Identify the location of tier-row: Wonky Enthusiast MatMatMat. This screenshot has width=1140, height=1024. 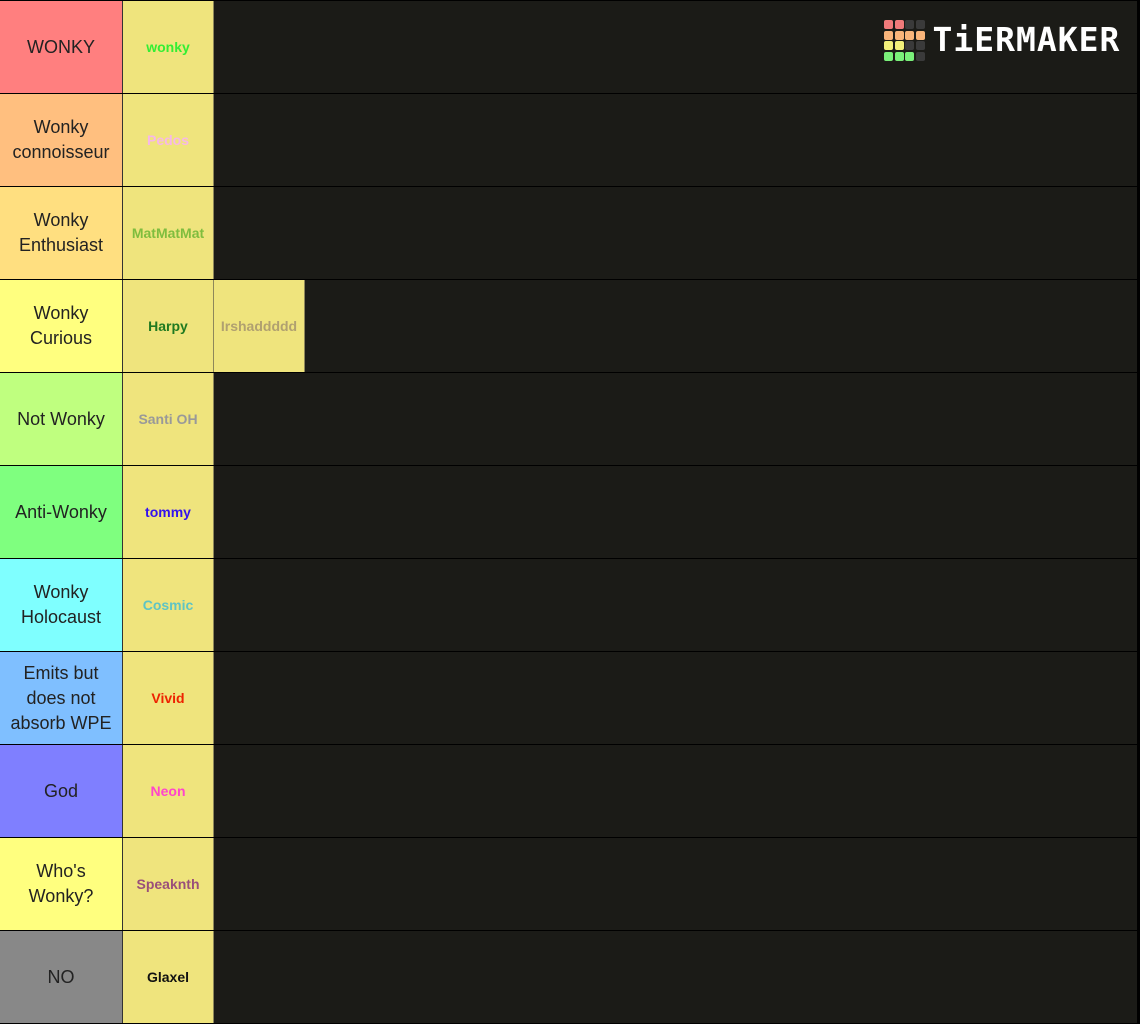
(568, 233).